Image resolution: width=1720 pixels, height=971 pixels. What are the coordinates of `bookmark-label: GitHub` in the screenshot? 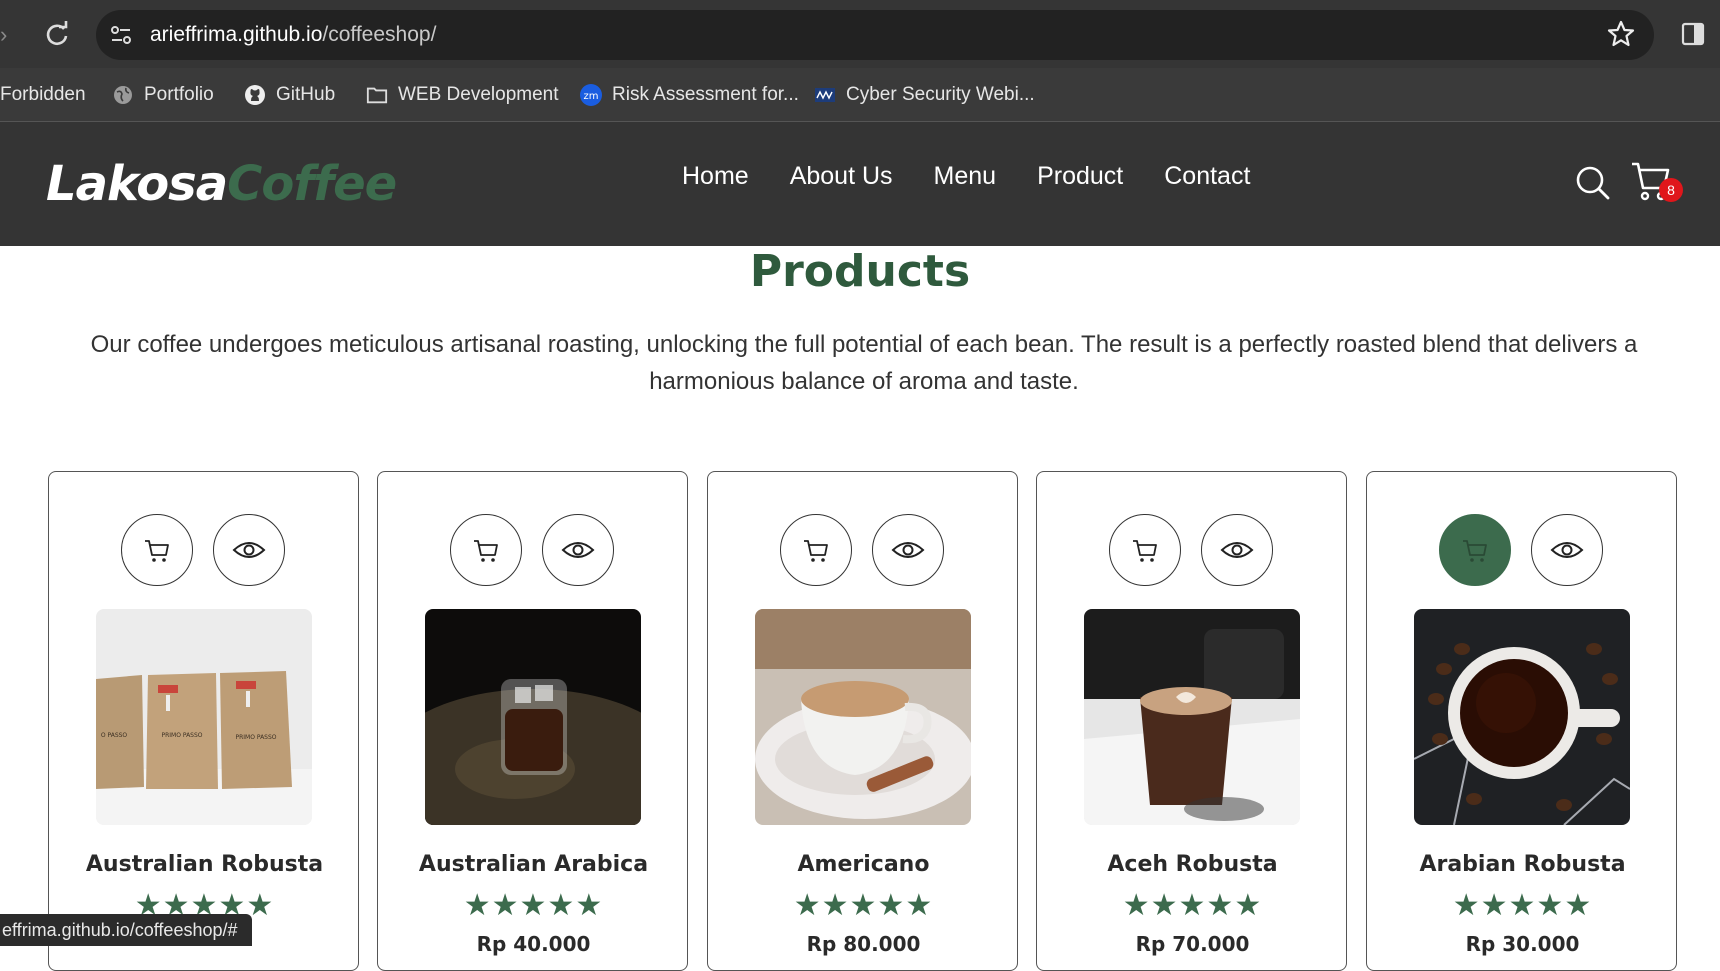 It's located at (306, 94).